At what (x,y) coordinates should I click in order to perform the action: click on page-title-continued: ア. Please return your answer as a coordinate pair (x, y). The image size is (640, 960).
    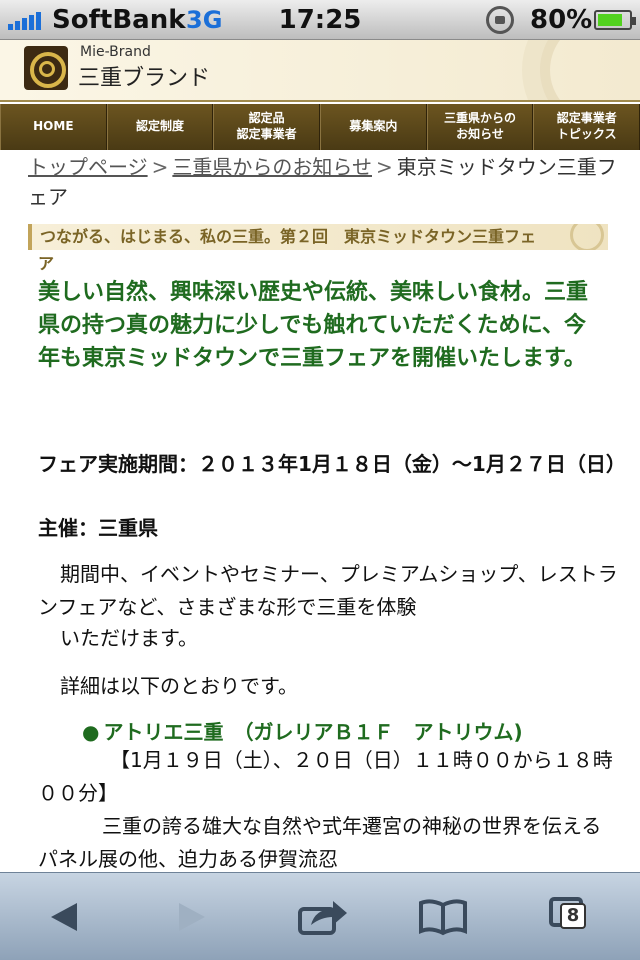
    Looking at the image, I should click on (46, 263).